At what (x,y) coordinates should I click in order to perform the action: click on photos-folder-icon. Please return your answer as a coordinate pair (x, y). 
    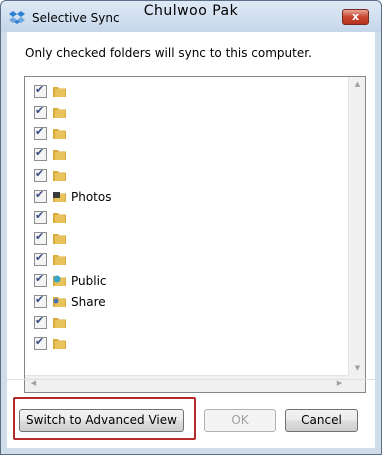
    Looking at the image, I should click on (59, 197).